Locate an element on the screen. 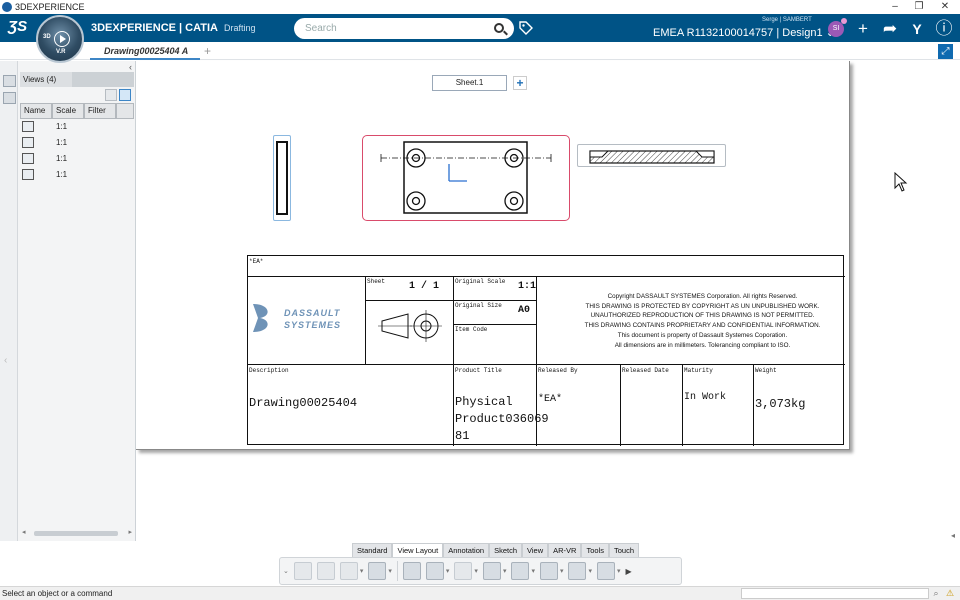 The width and height of the screenshot is (960, 600). book-dropdown-icon: ▾ is located at coordinates (448, 571).